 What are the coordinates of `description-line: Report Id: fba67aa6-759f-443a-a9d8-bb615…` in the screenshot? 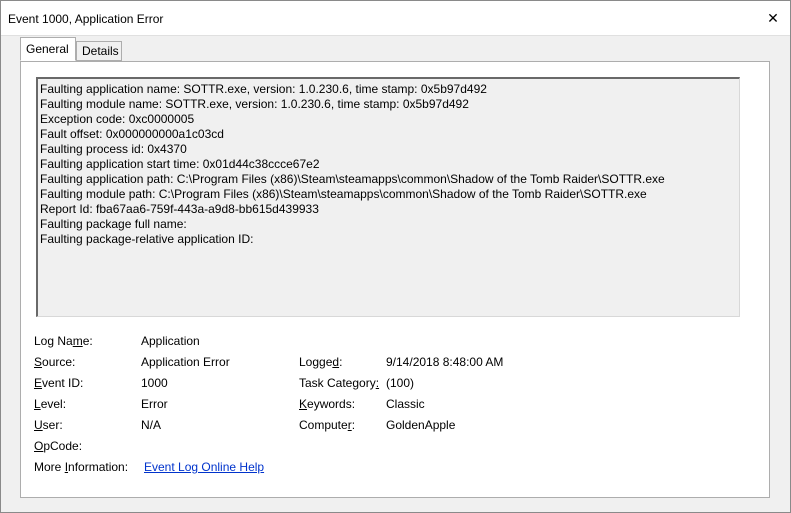 It's located at (179, 209).